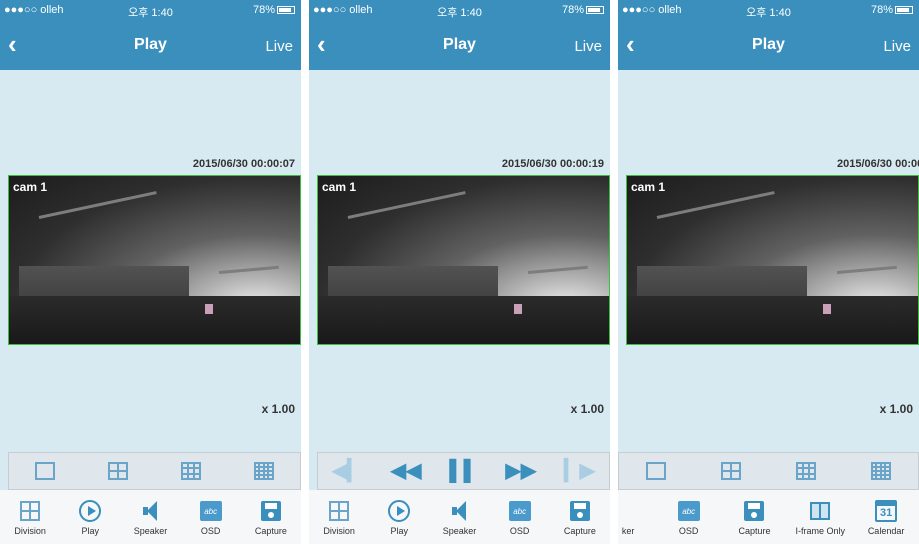 This screenshot has height=544, width=919. Describe the element at coordinates (768, 471) in the screenshot. I see `layout-selector-bar` at that location.